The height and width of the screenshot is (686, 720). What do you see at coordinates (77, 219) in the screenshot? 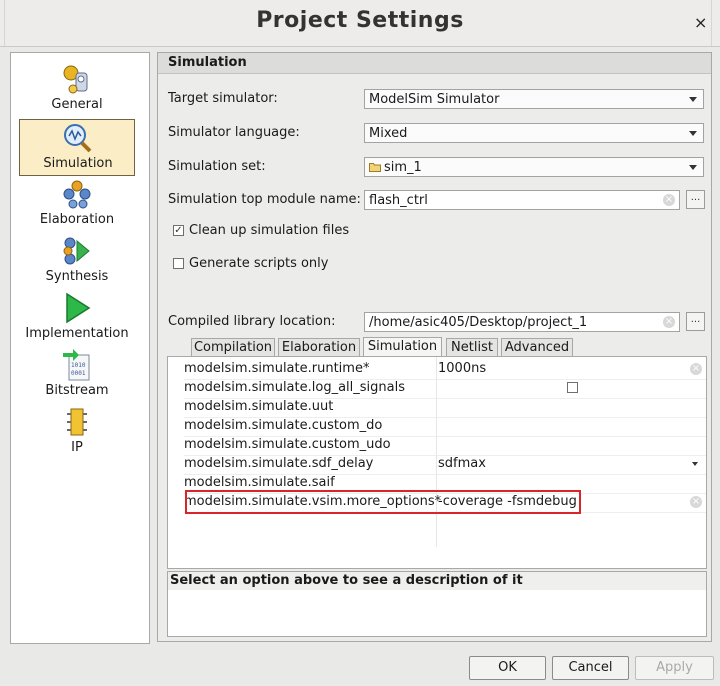
I see `nav-item-label: Elaboration` at bounding box center [77, 219].